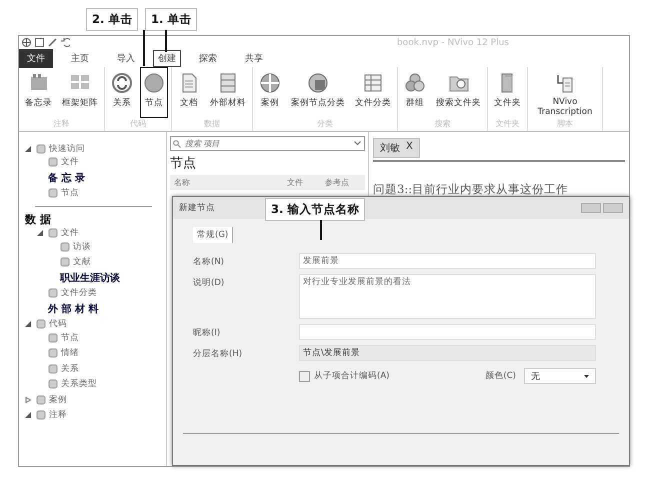 This screenshot has height=477, width=650. I want to click on ribbon-button: 文件夹, so click(507, 92).